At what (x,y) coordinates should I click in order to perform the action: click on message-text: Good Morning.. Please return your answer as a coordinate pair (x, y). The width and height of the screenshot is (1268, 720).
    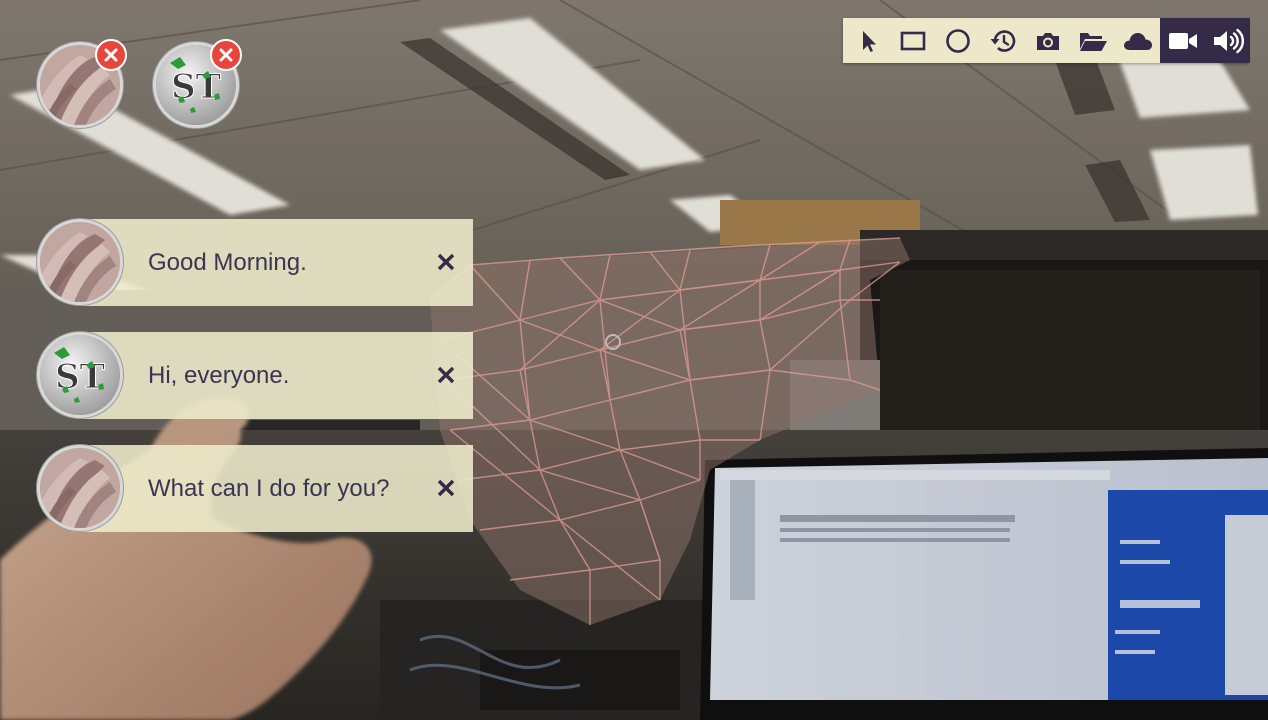
    Looking at the image, I should click on (227, 262).